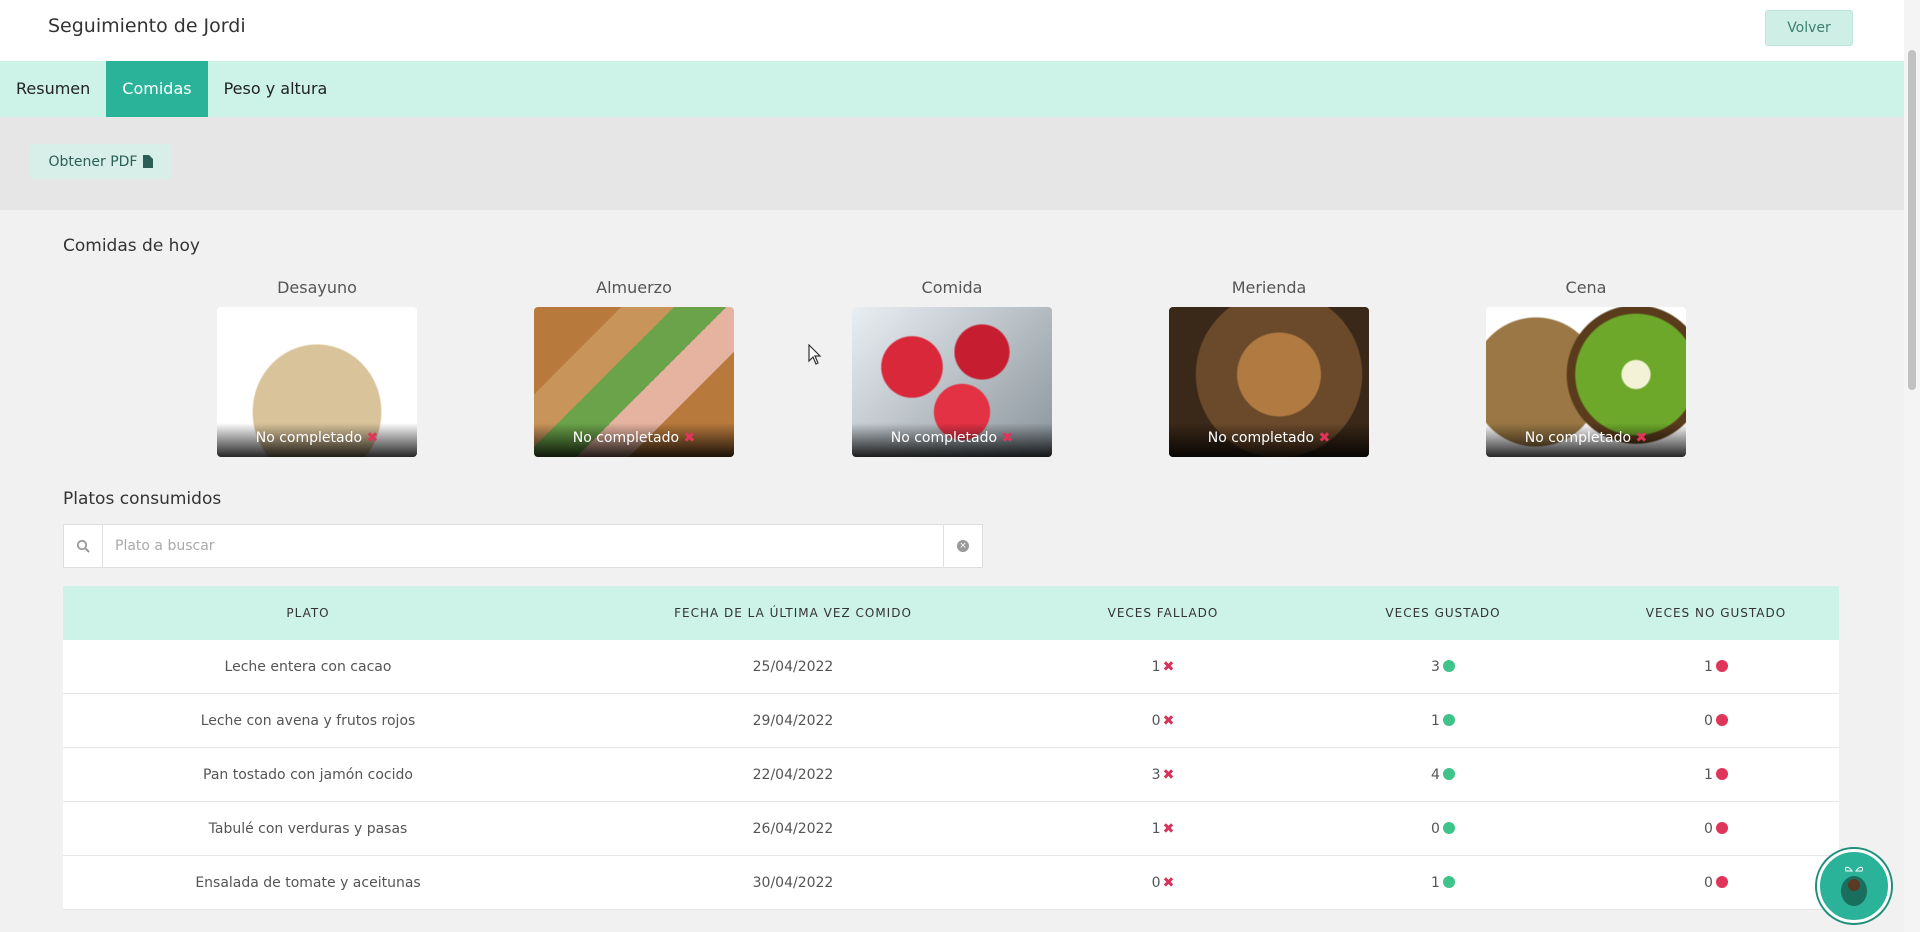 This screenshot has height=932, width=1920. Describe the element at coordinates (308, 882) in the screenshot. I see `cell-plato: Ensalada de tomate y aceitunas` at that location.